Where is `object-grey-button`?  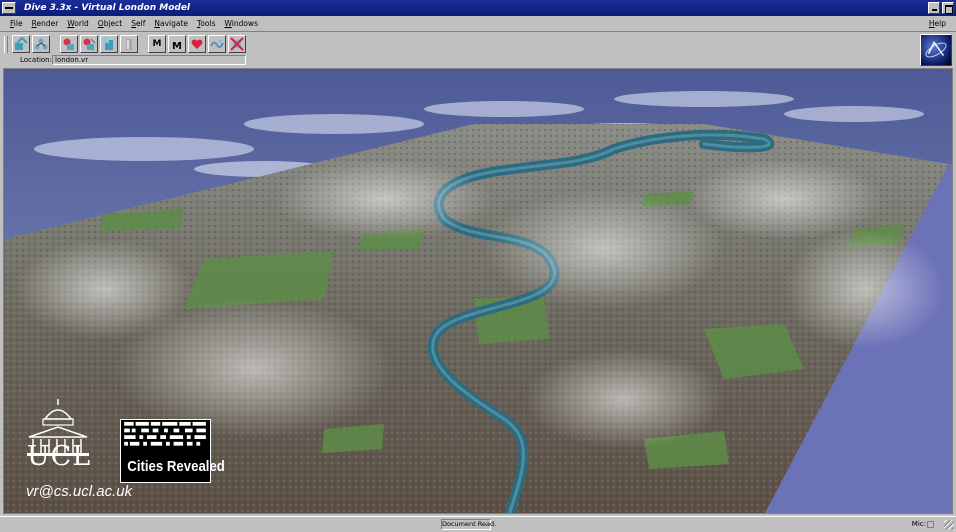
object-grey-button is located at coordinates (129, 44).